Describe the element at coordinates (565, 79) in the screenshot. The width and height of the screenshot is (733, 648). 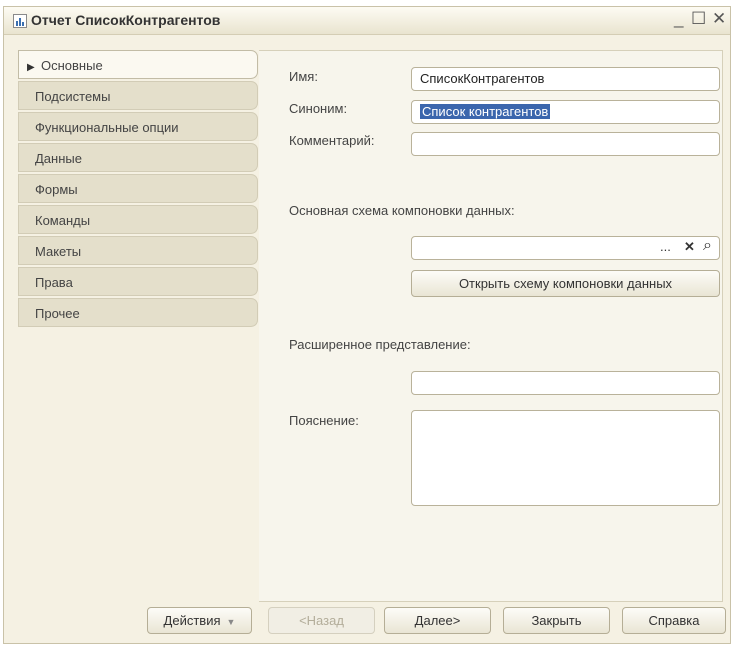
I see `name-field: СписокКонтрагентов` at that location.